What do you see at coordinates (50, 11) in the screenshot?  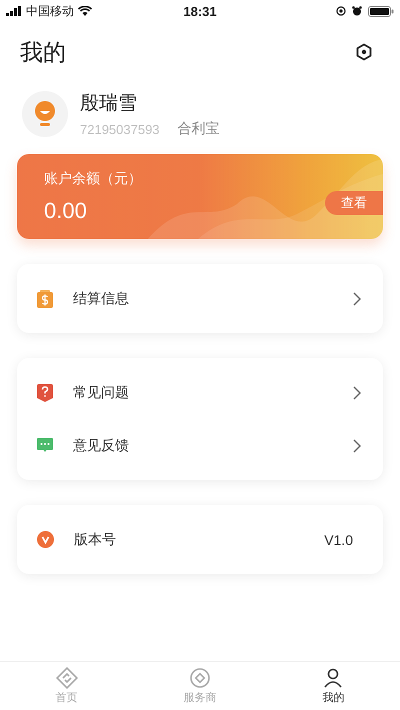 I see `carrier-name: 中国移动` at bounding box center [50, 11].